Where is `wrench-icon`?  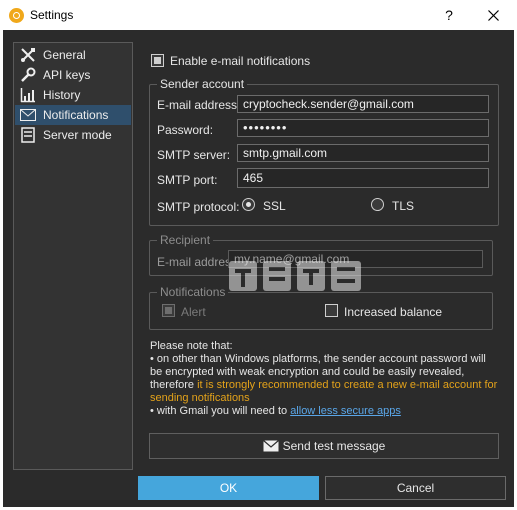 wrench-icon is located at coordinates (28, 75).